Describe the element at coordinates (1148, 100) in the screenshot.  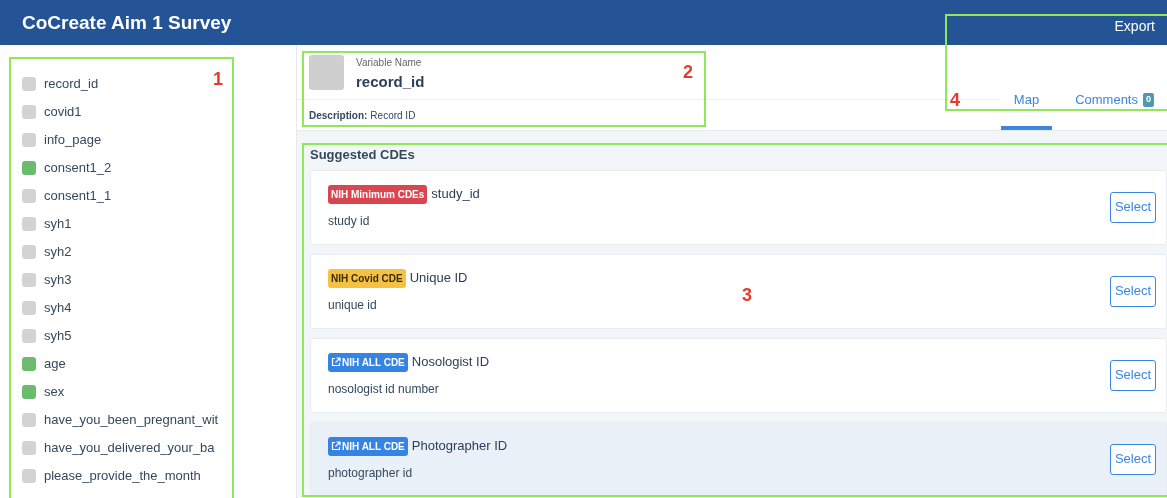
I see `count-badge: 0` at that location.